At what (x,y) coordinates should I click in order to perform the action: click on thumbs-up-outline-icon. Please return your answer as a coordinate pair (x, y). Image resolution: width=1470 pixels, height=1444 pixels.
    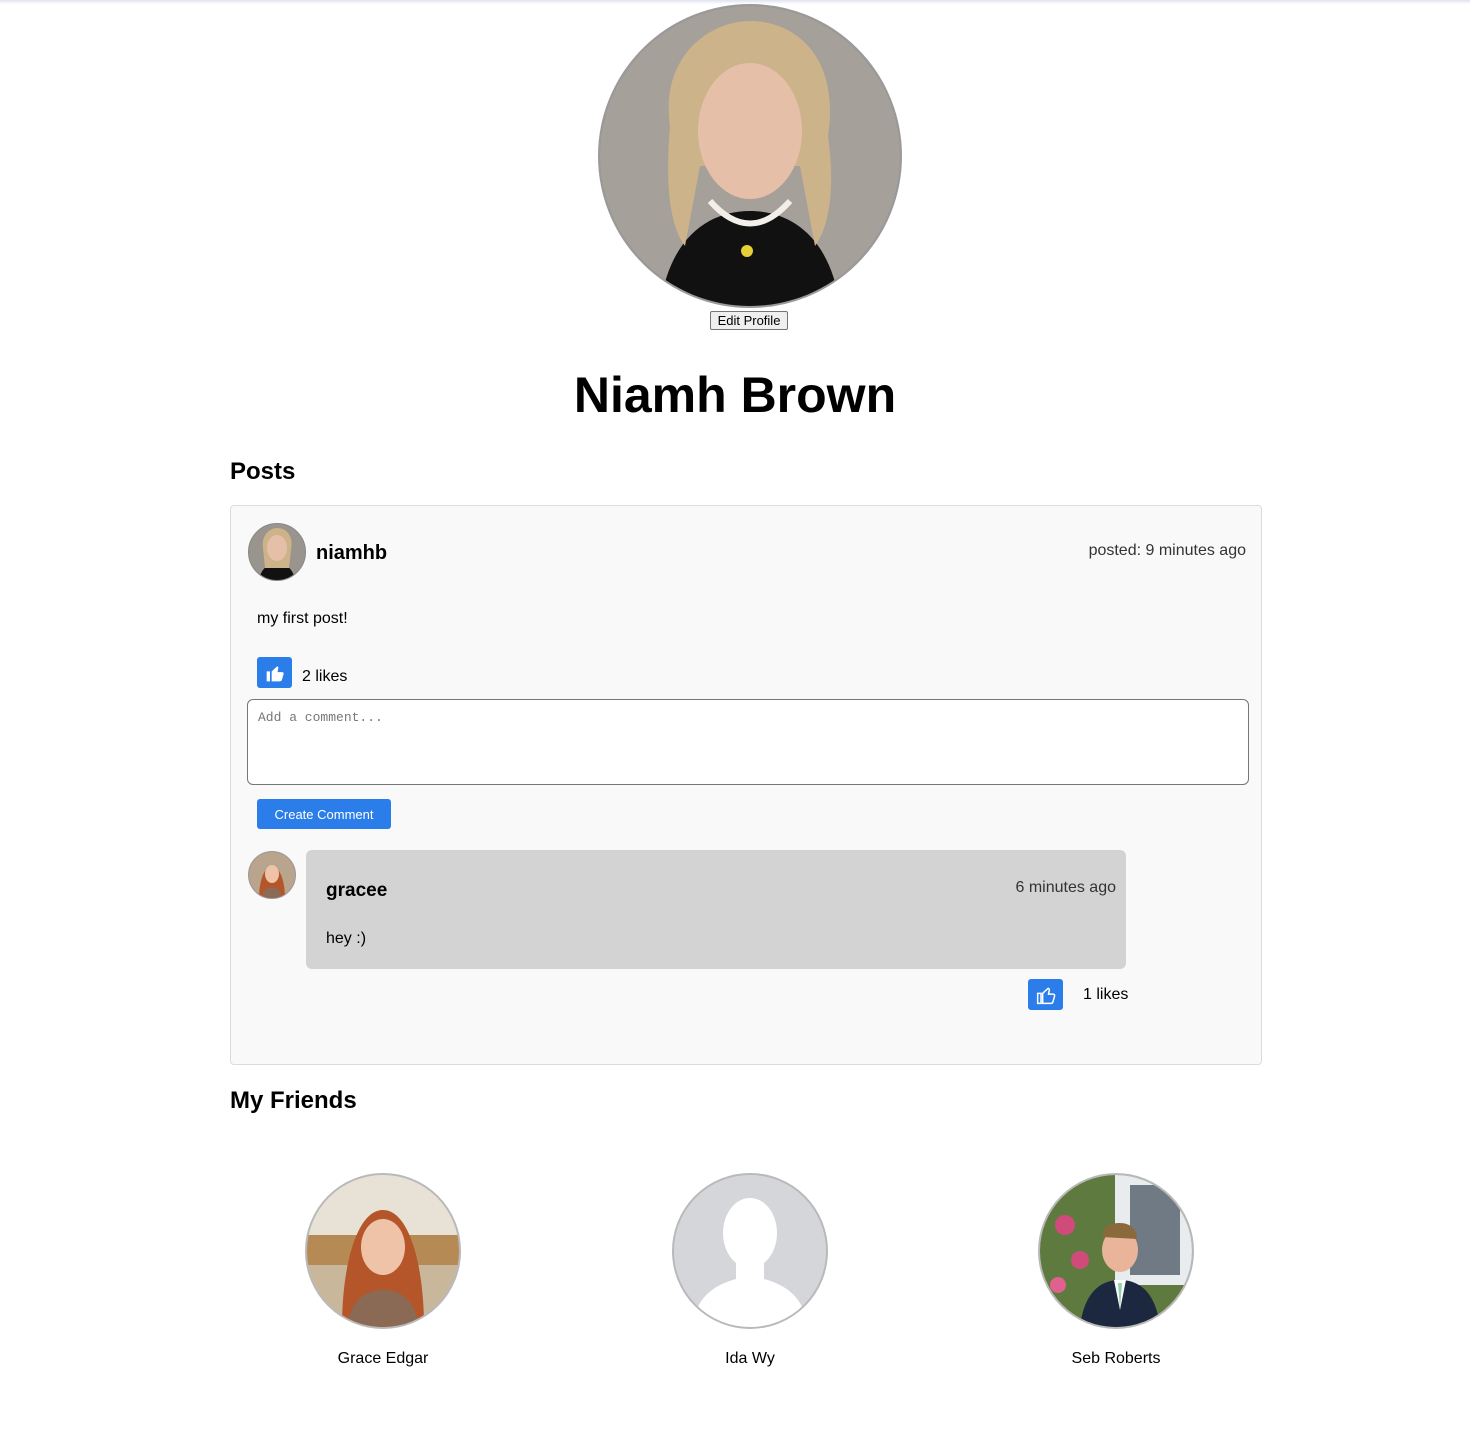
    Looking at the image, I should click on (1045, 995).